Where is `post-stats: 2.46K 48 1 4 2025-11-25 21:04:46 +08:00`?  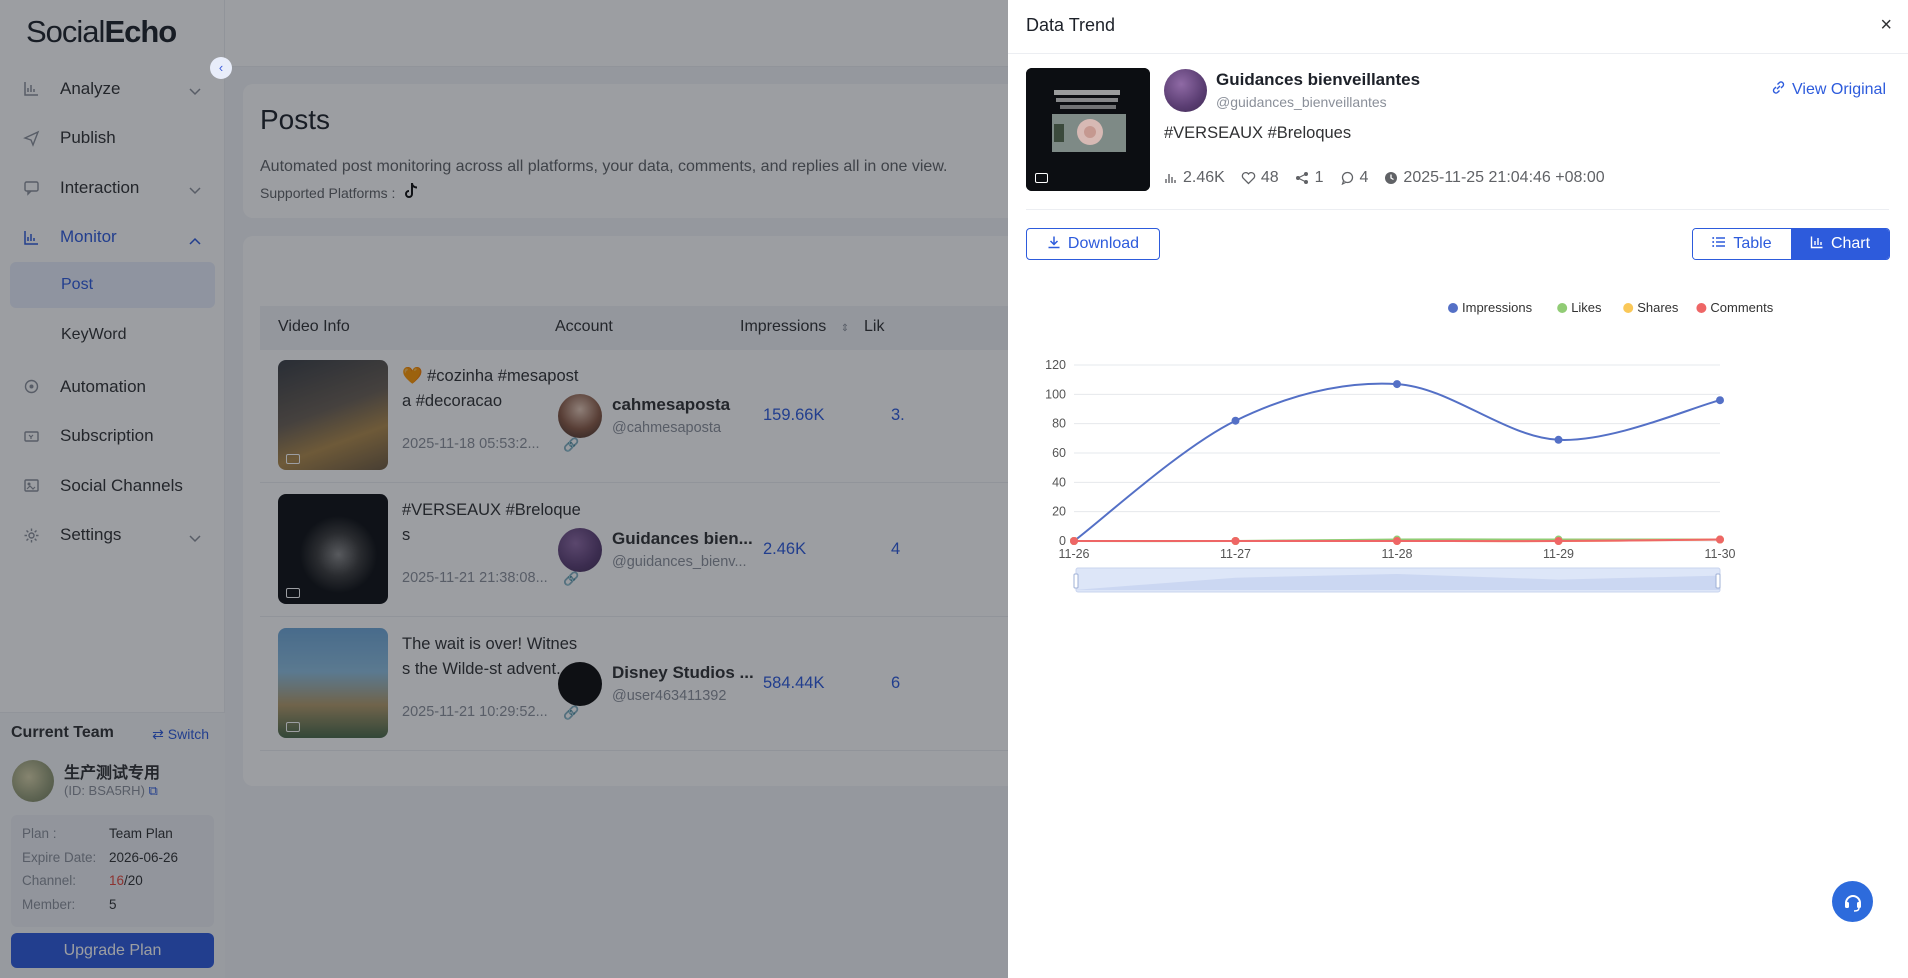 post-stats: 2.46K 48 1 4 2025-11-25 21:04:46 +08:00 is located at coordinates (1392, 178).